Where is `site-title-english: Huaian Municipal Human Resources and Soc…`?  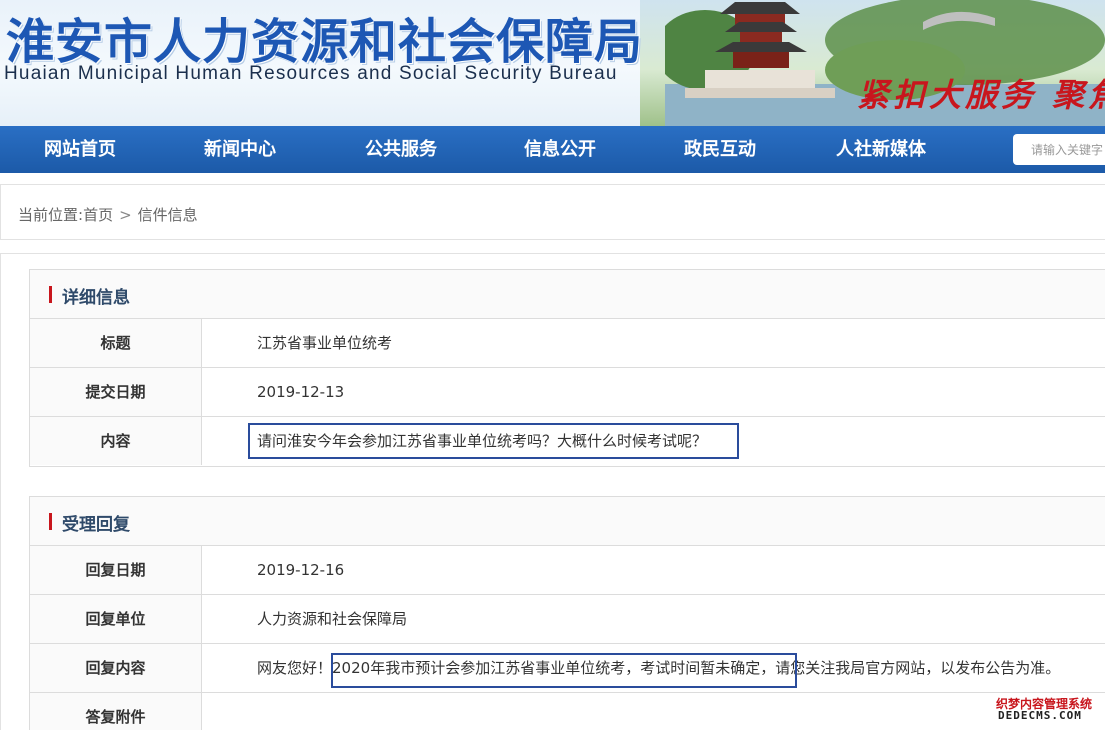
site-title-english: Huaian Municipal Human Resources and Soc… is located at coordinates (311, 73).